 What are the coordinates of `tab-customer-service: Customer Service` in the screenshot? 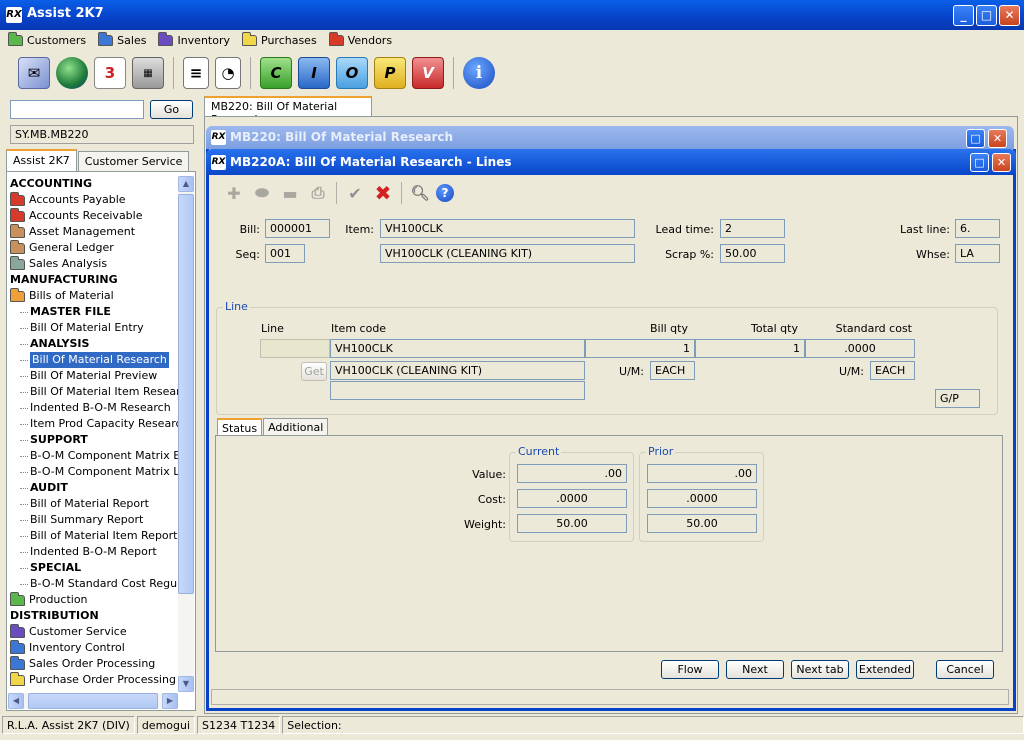 It's located at (133, 161).